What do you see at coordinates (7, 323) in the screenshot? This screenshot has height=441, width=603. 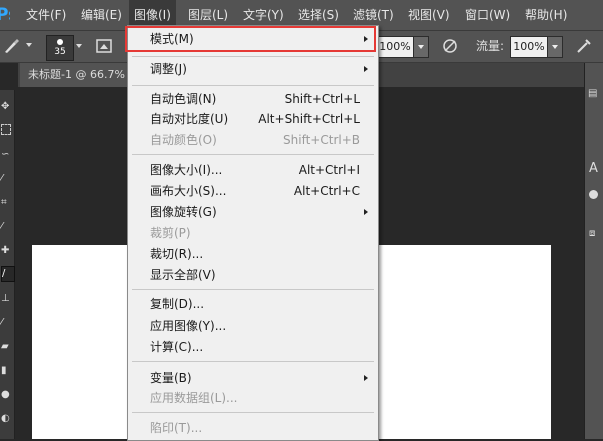 I see `history-brush-tool-icon: ⁄` at bounding box center [7, 323].